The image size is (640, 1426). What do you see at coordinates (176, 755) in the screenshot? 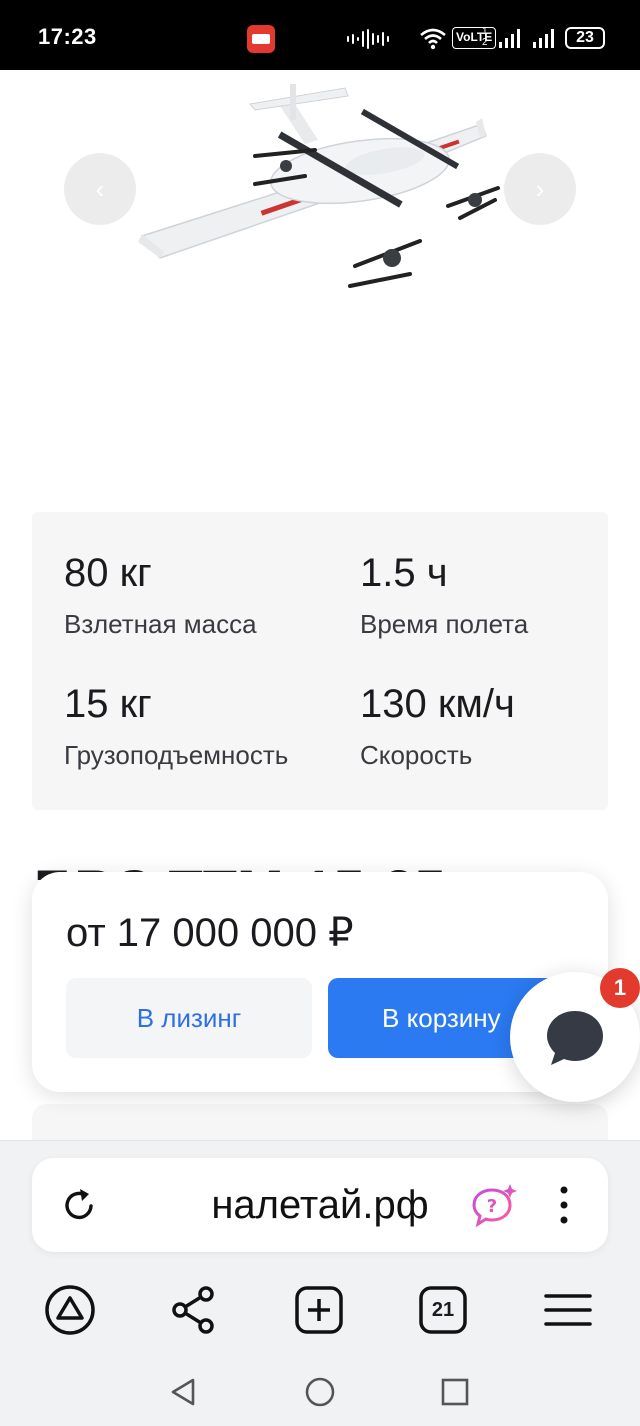
I see `spec-label: Грузоподъемность` at bounding box center [176, 755].